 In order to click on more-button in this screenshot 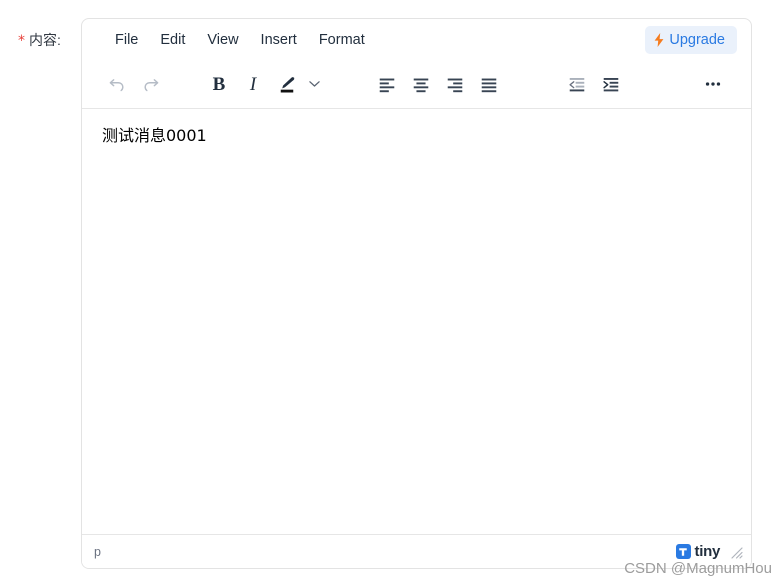, I will do `click(713, 84)`.